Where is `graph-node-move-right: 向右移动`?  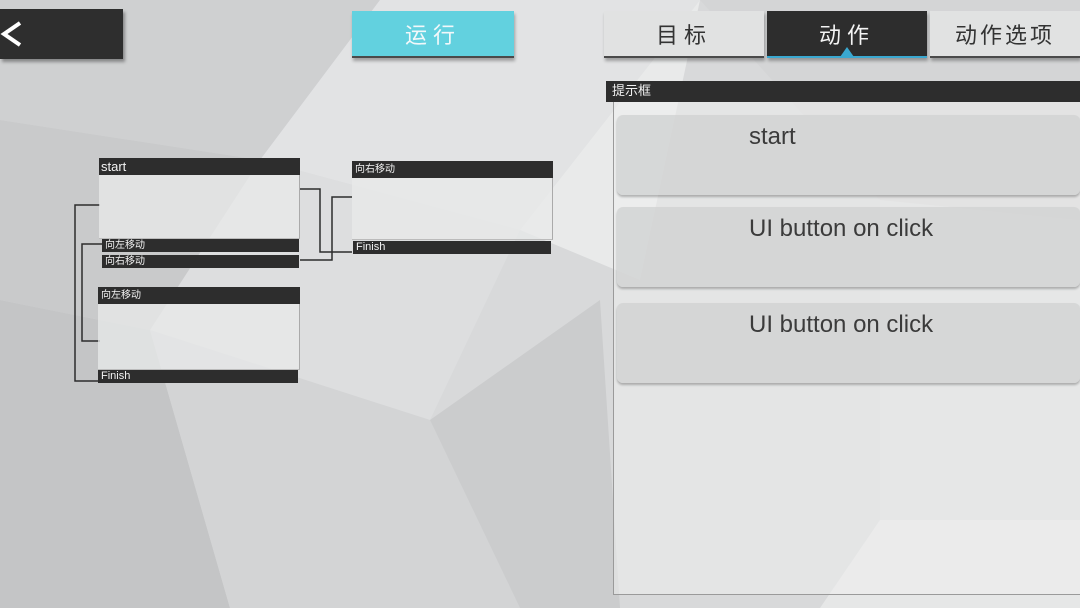
graph-node-move-right: 向右移动 is located at coordinates (452, 200).